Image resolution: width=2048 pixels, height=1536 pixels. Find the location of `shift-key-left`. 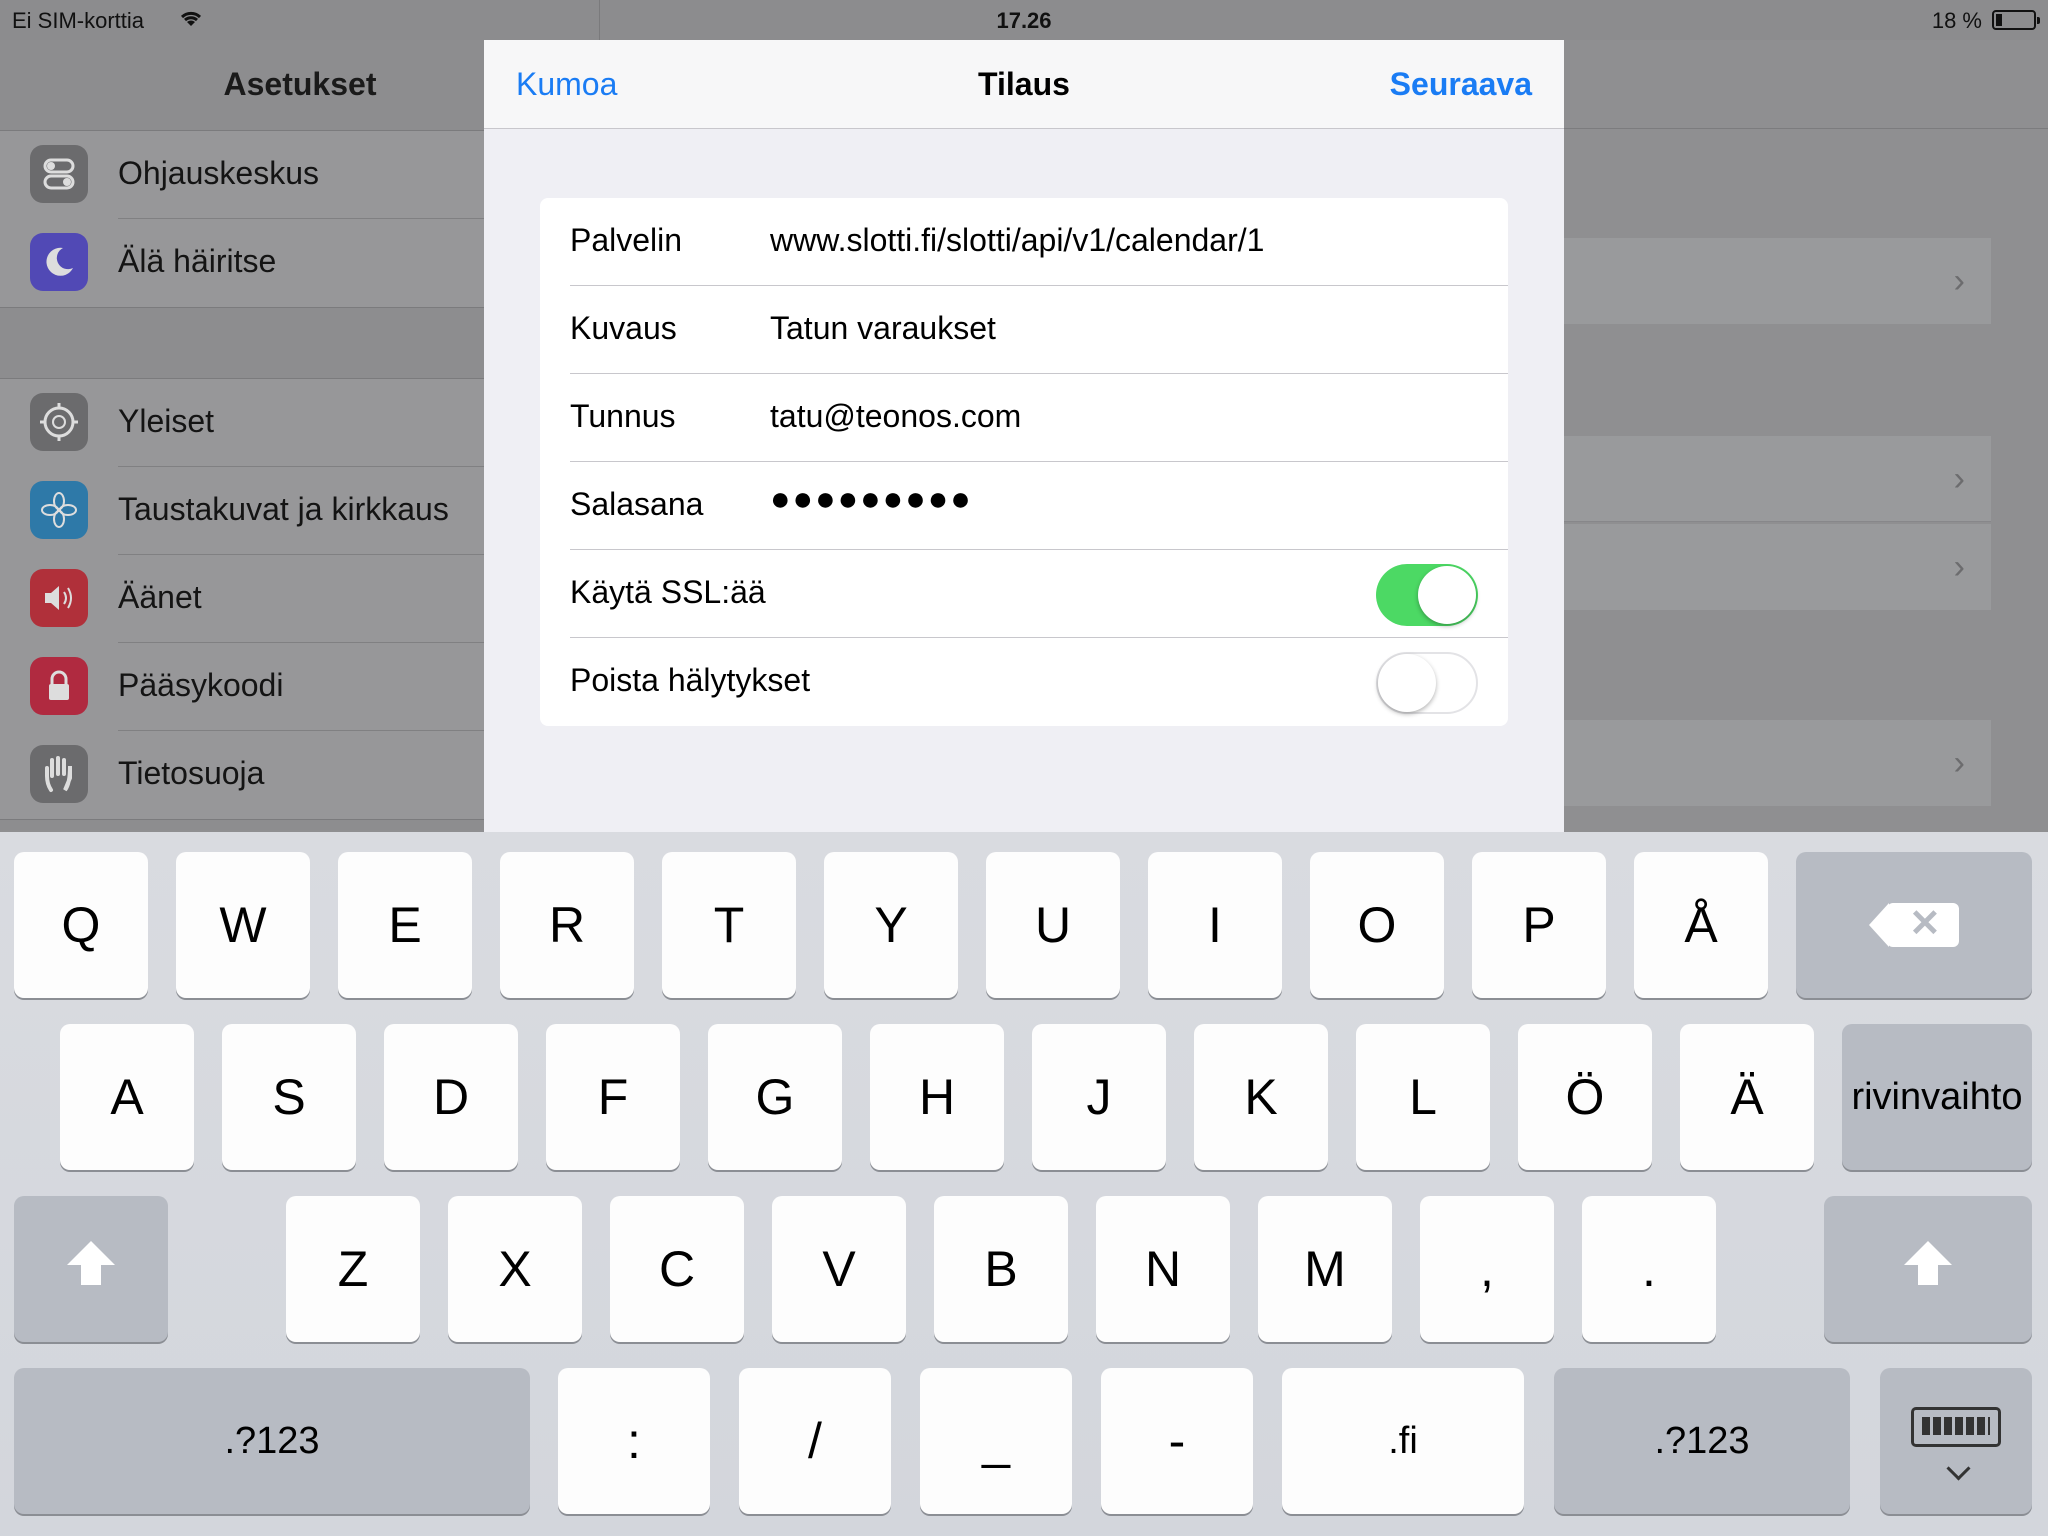

shift-key-left is located at coordinates (91, 1269).